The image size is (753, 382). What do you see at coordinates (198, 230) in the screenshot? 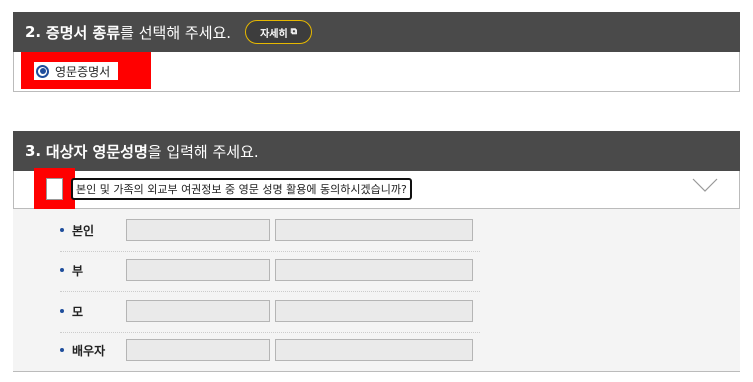
I see `surname-input-self` at bounding box center [198, 230].